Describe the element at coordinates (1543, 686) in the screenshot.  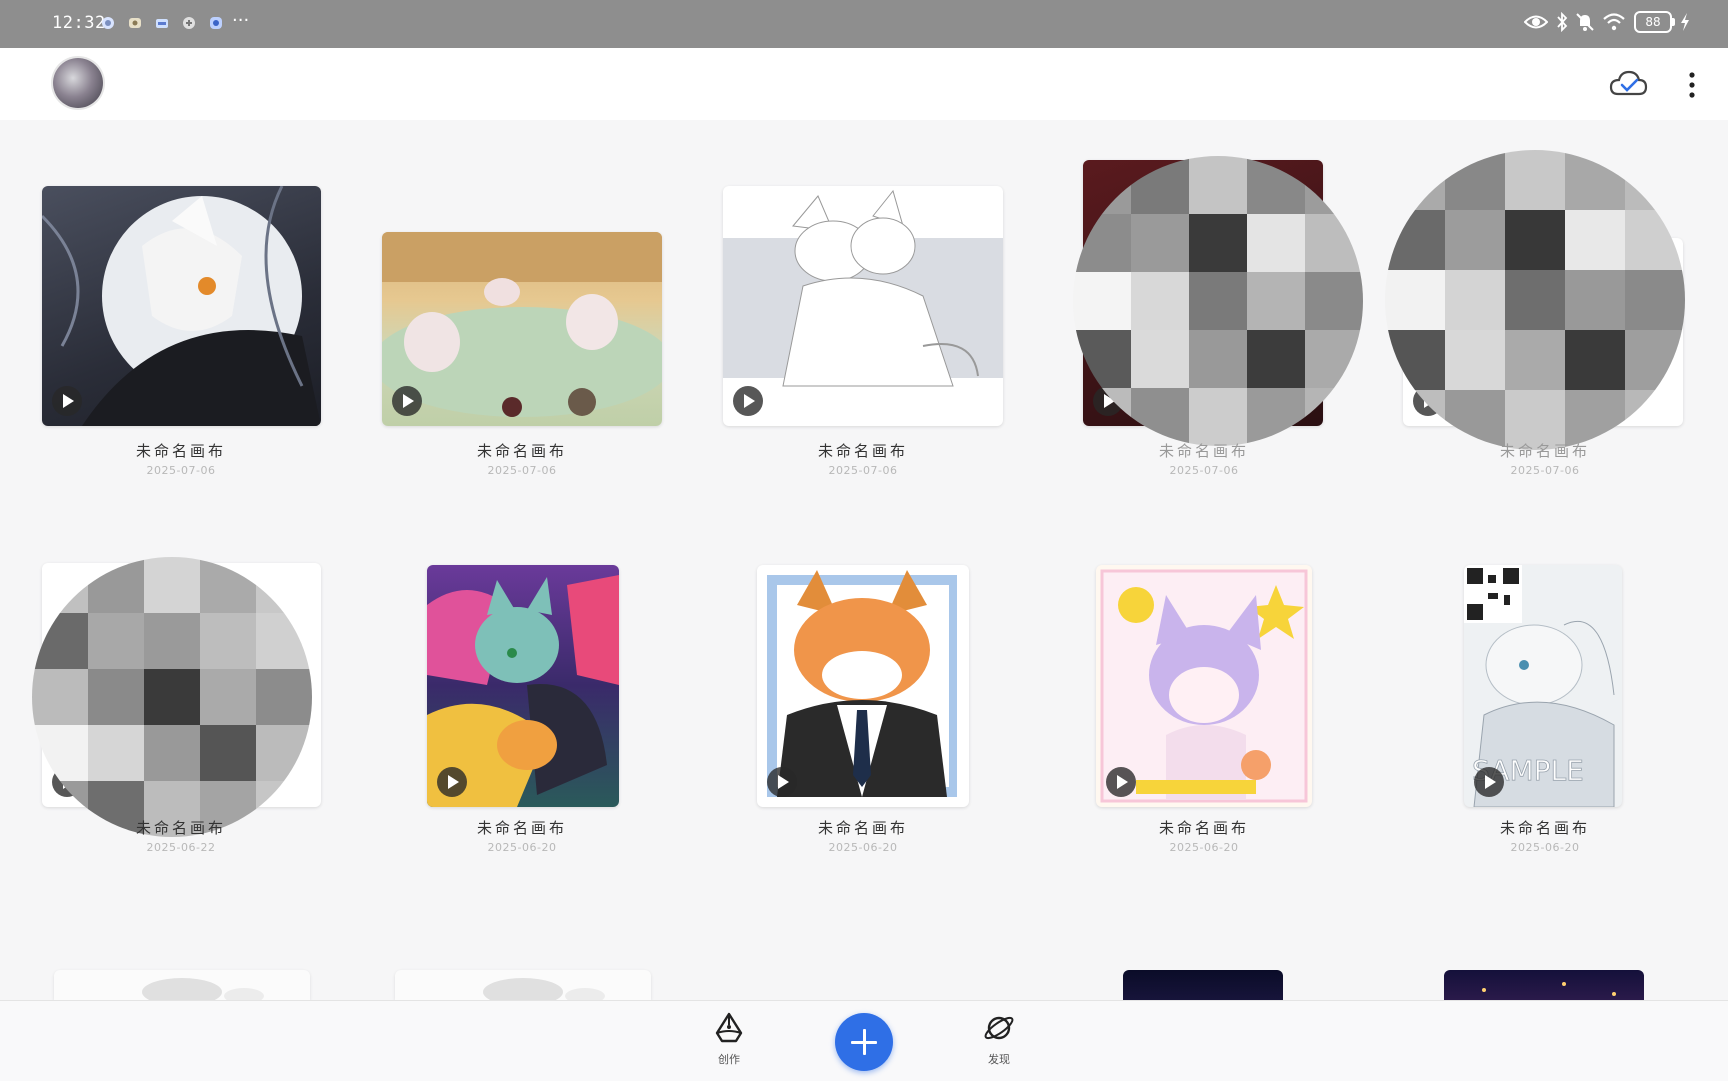
I see `artwork-thumbnail: SAMPLE` at that location.